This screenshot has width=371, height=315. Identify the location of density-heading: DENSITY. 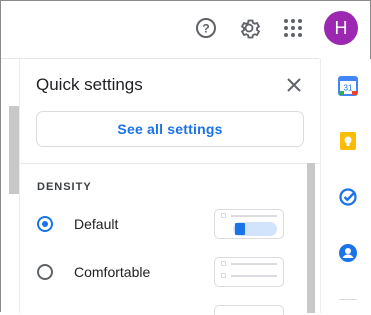
(64, 187).